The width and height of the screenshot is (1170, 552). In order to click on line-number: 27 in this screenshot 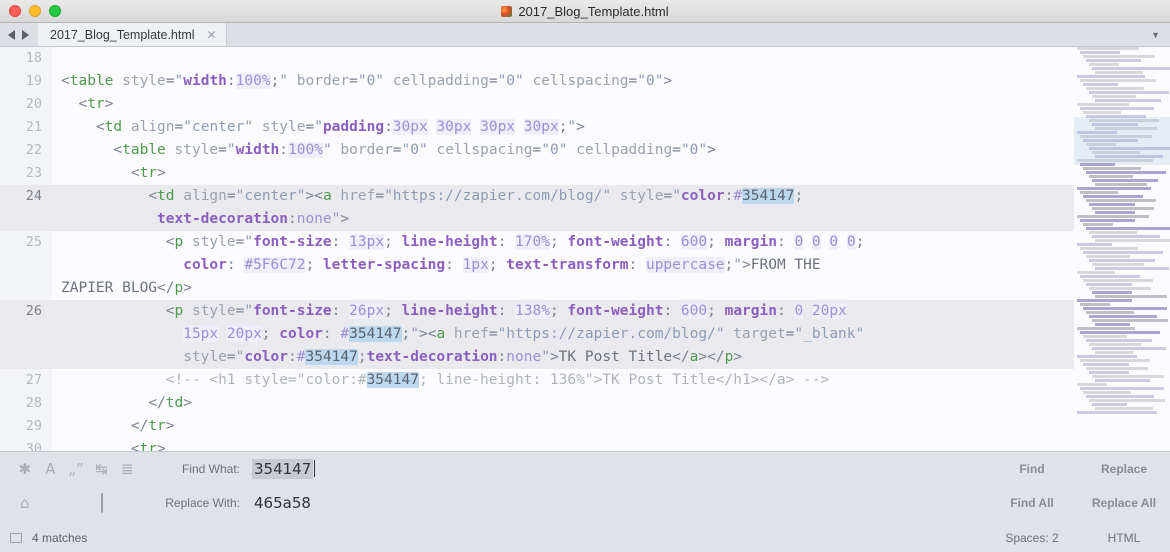, I will do `click(33, 380)`.